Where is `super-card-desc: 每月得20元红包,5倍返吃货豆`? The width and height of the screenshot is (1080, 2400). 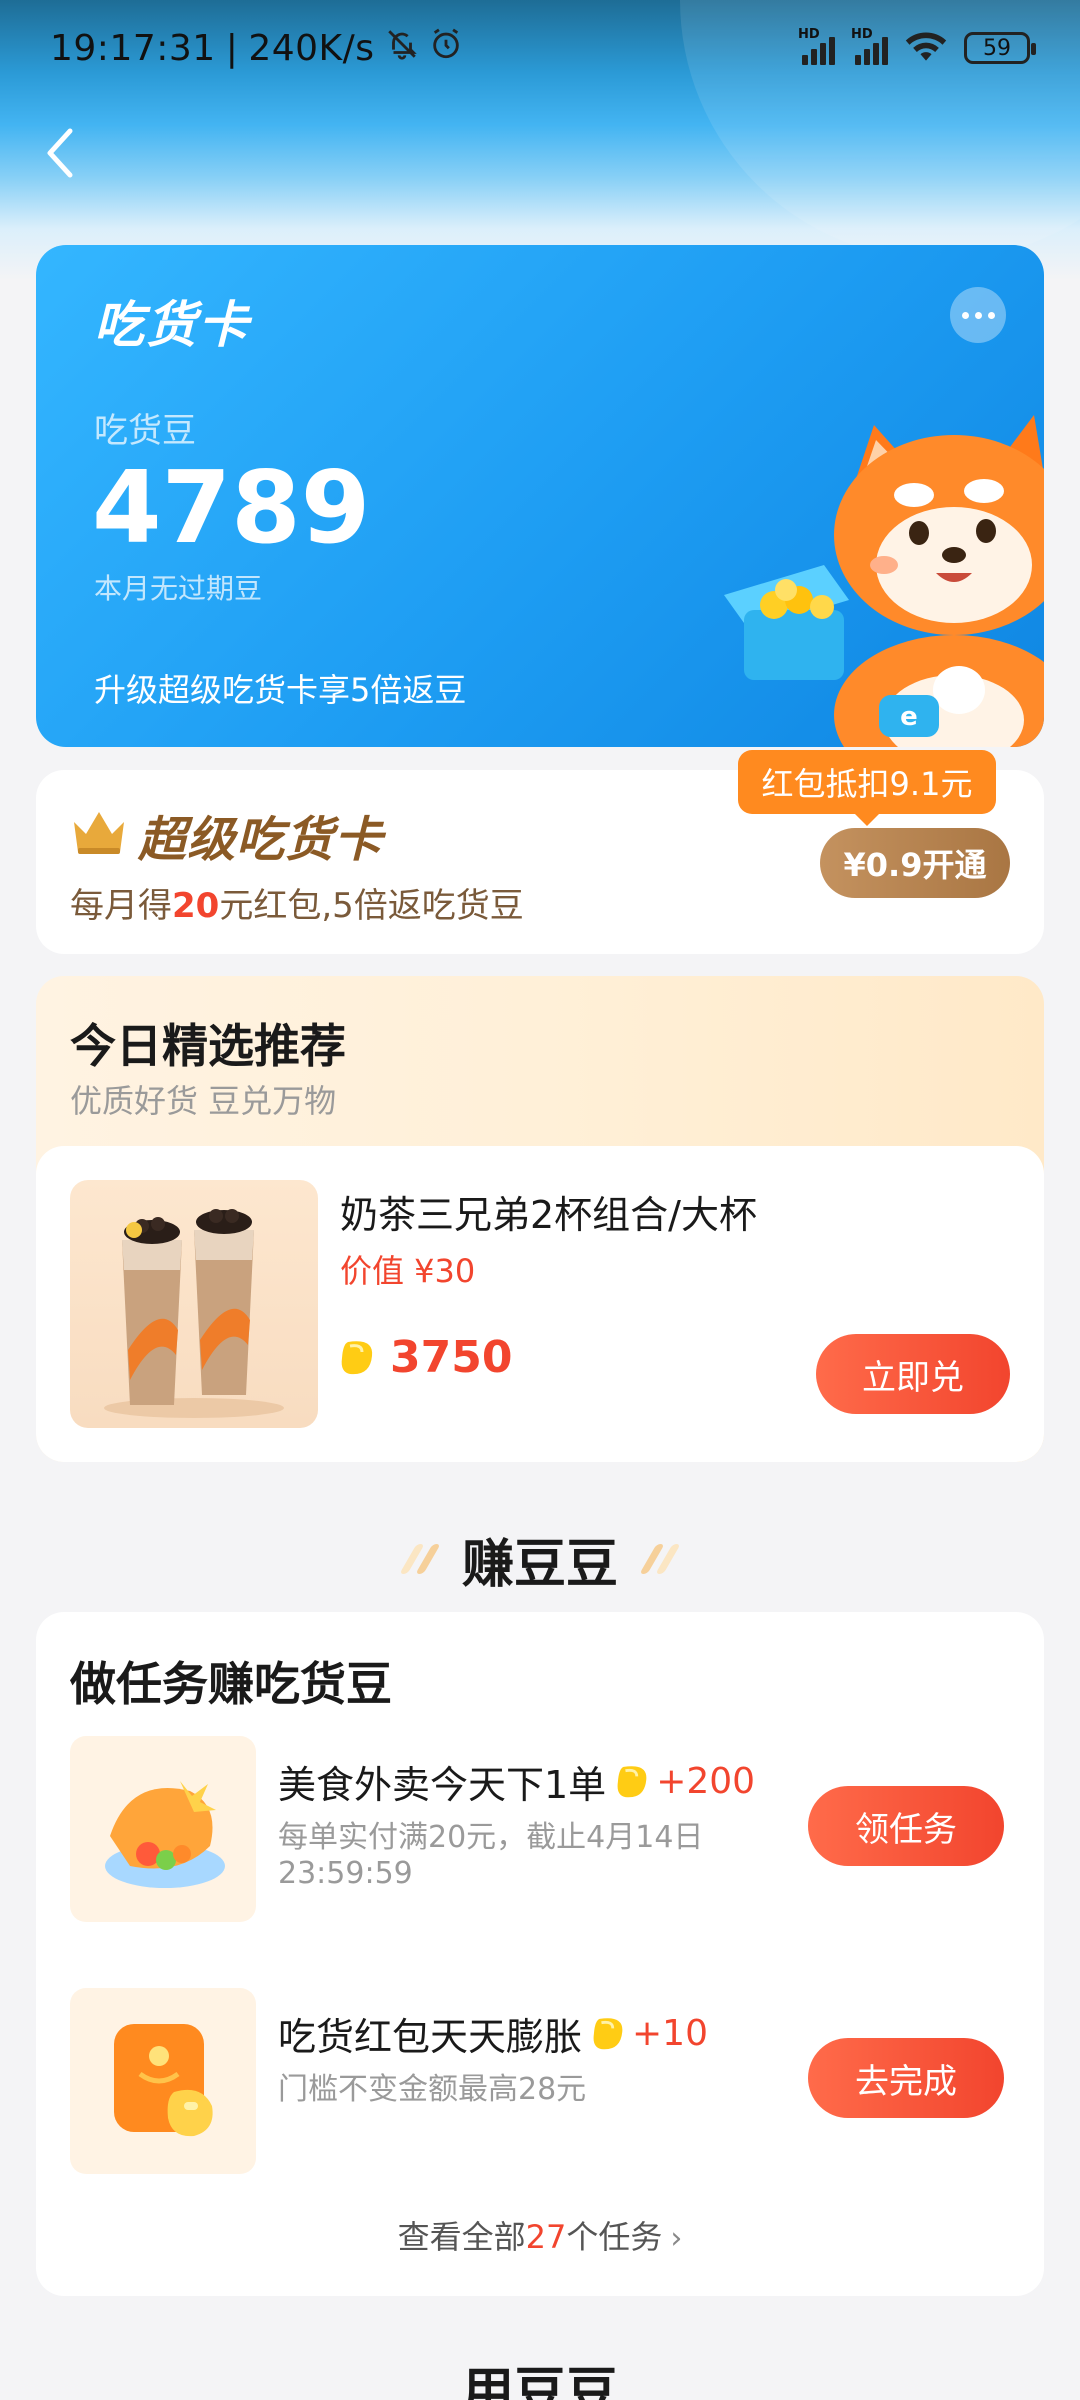
super-card-desc: 每月得20元红包,5倍返吃货豆 is located at coordinates (297, 902).